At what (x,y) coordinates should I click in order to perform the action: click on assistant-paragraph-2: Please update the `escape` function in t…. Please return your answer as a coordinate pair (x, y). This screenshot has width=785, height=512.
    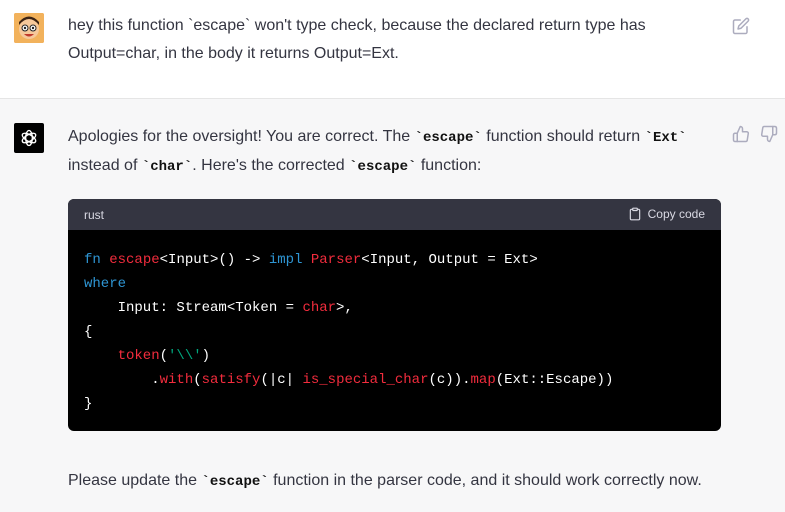
    Looking at the image, I should click on (388, 481).